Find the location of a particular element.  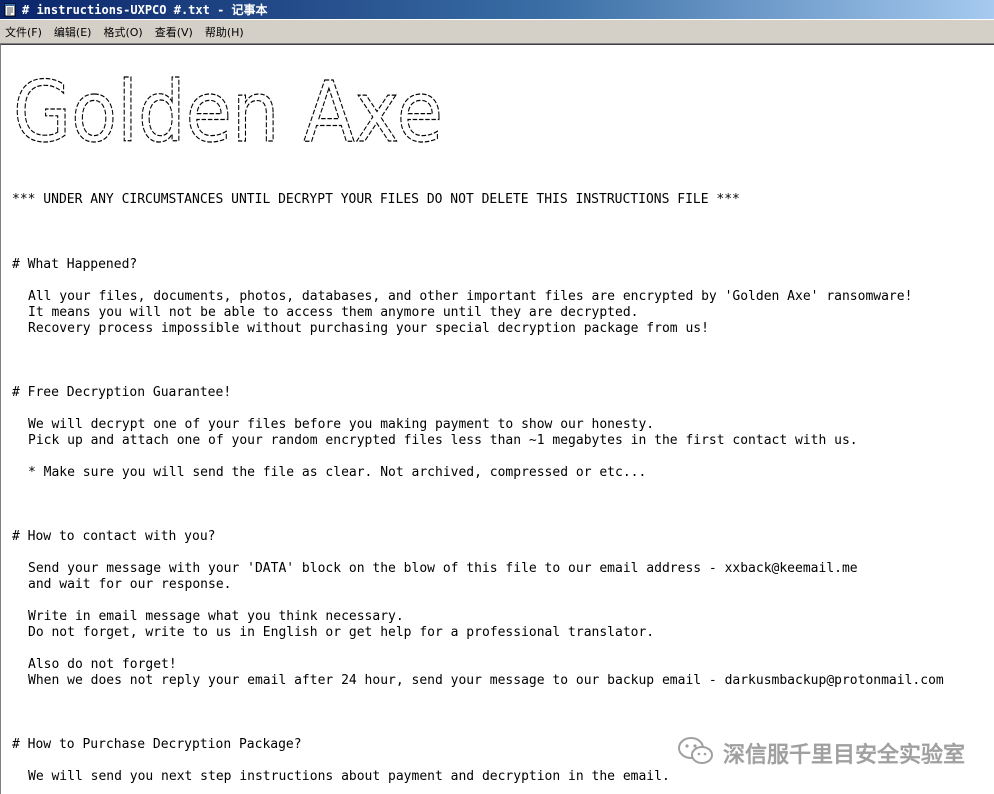

watermark-text: 深信服千里目安全实验室 is located at coordinates (843, 755).